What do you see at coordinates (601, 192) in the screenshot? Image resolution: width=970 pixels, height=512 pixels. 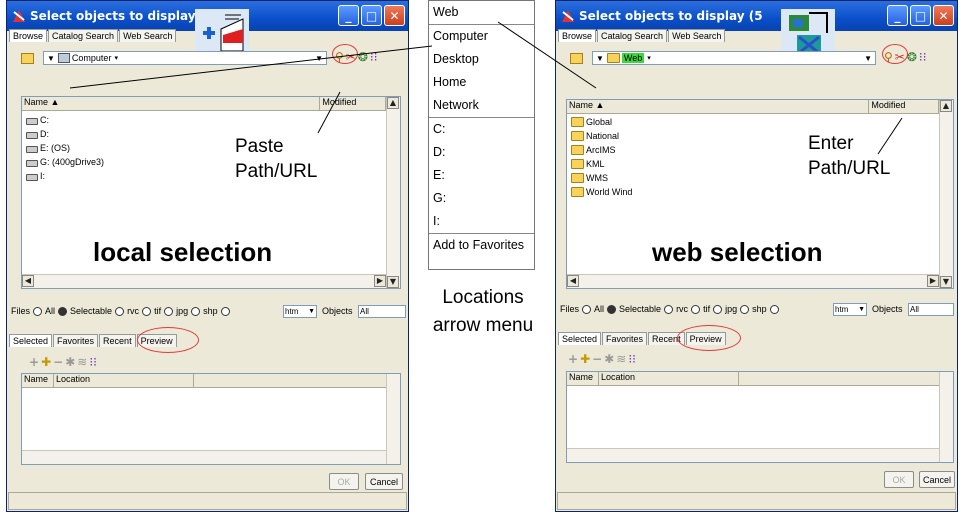 I see `list-item: World Wind` at bounding box center [601, 192].